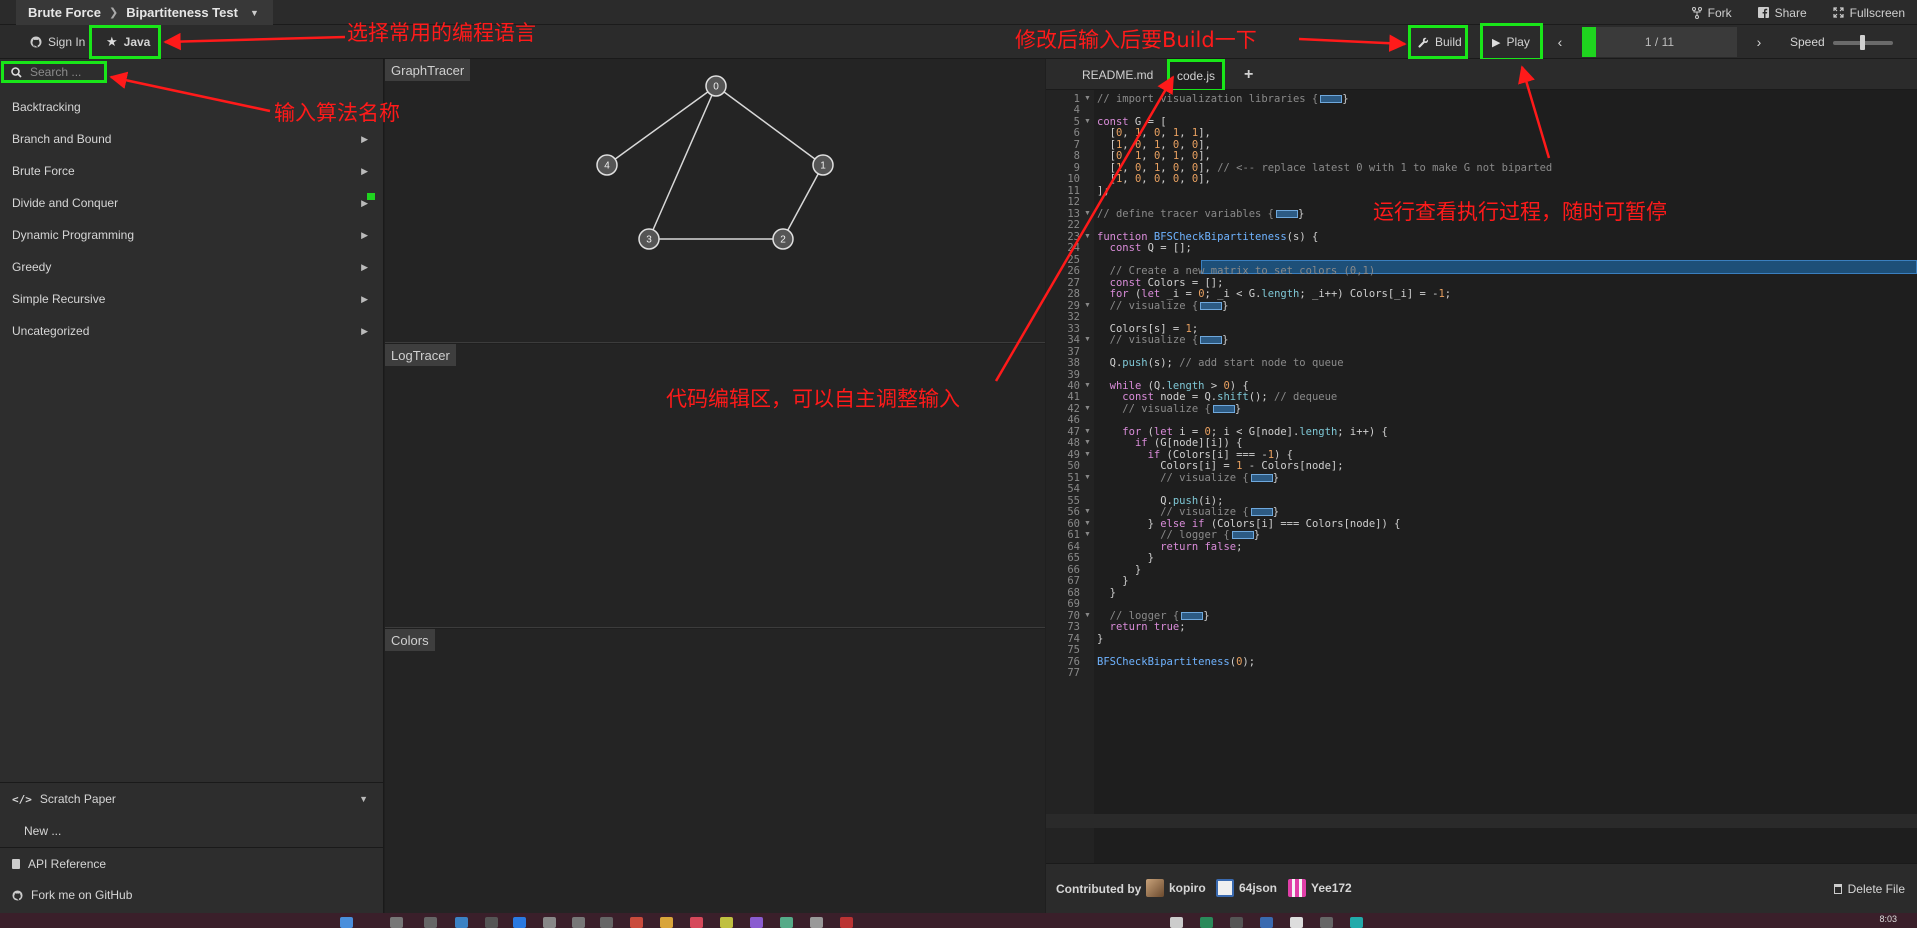  I want to click on contributed-by-label: Contributed by, so click(1099, 889).